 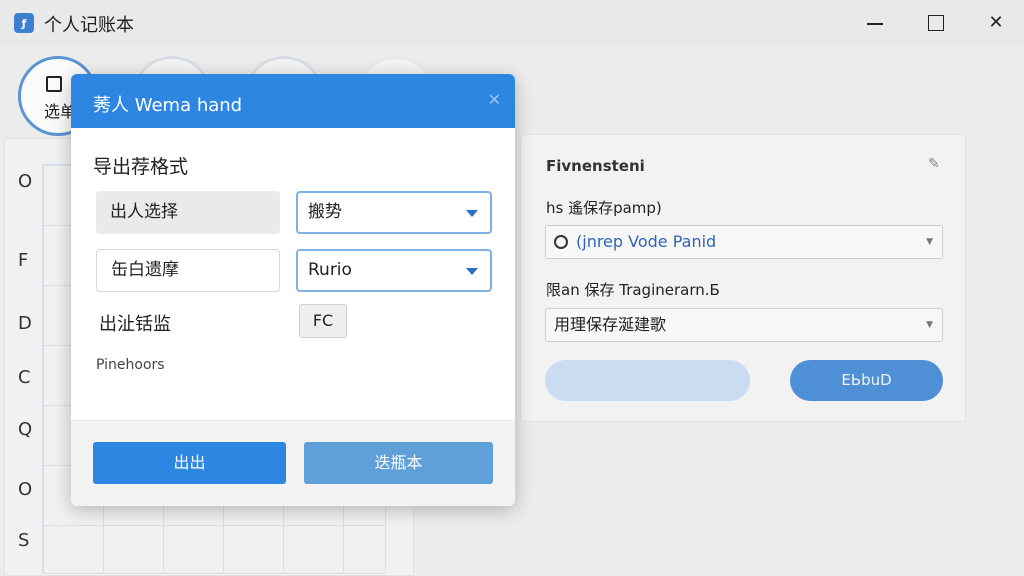 What do you see at coordinates (996, 23) in the screenshot?
I see `close-button: ✕` at bounding box center [996, 23].